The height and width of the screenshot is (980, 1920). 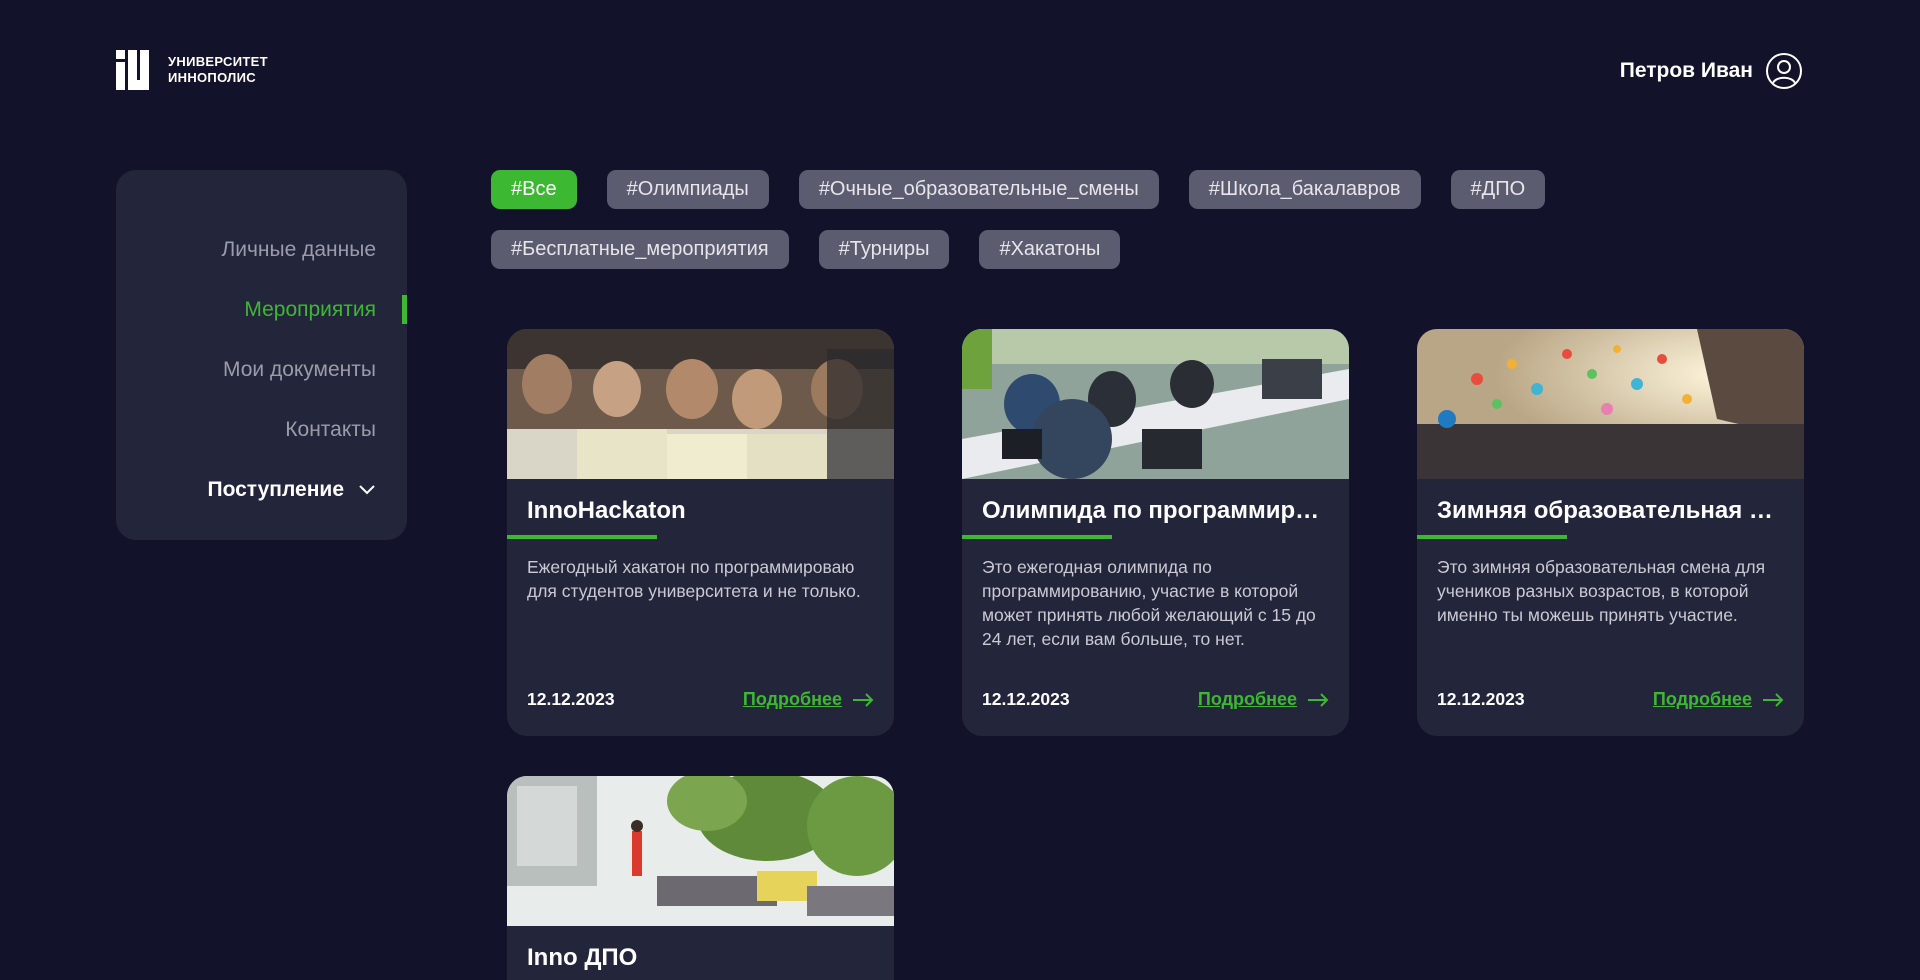 I want to click on event-title: Зимняя образовательная смена, so click(x=1610, y=510).